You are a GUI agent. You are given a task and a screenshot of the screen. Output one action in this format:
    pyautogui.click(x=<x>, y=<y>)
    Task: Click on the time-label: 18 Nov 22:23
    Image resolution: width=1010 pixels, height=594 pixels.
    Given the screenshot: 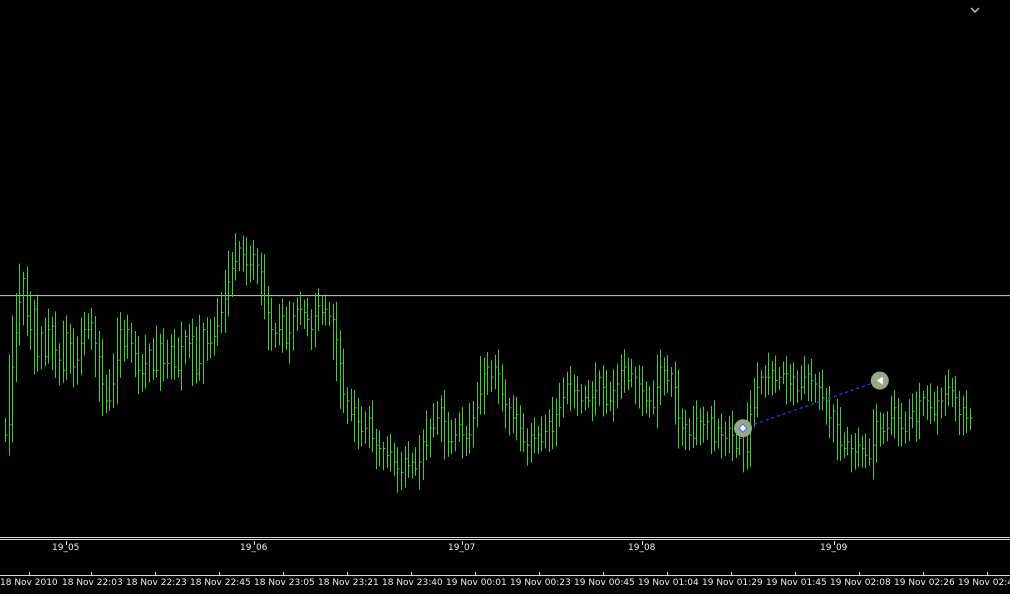 What is the action you would take?
    pyautogui.click(x=156, y=583)
    